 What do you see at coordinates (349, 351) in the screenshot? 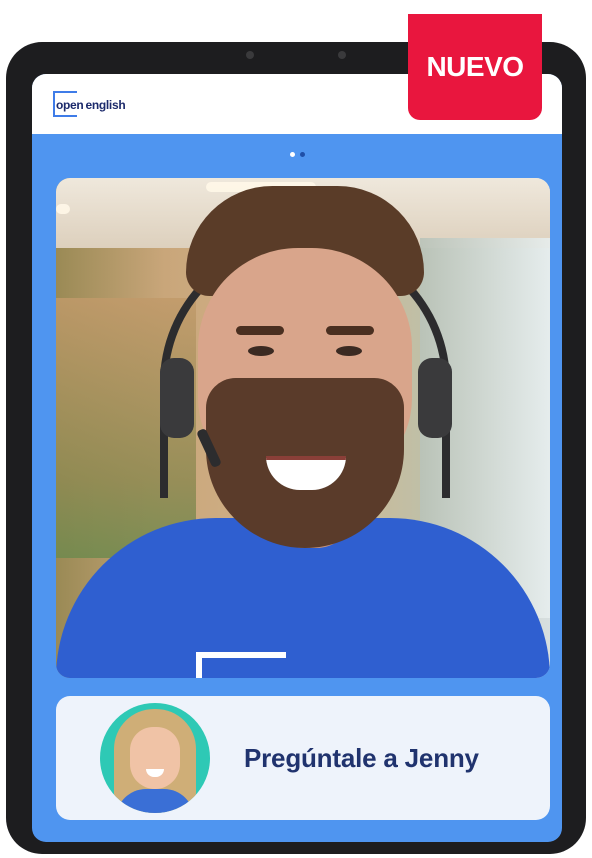
I see `right-eye` at bounding box center [349, 351].